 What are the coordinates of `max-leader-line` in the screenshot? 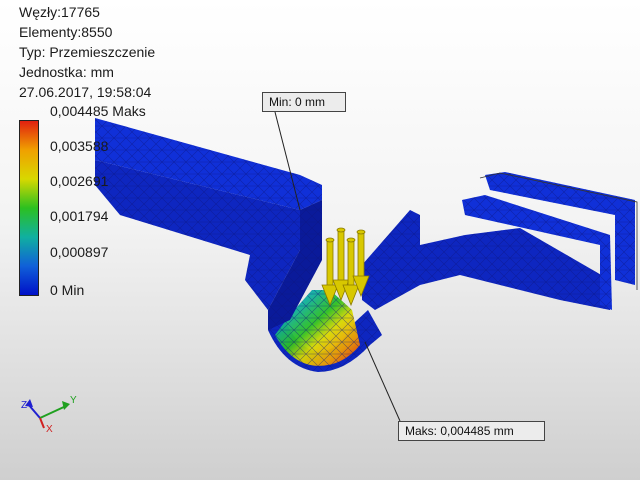 It's located at (382, 381).